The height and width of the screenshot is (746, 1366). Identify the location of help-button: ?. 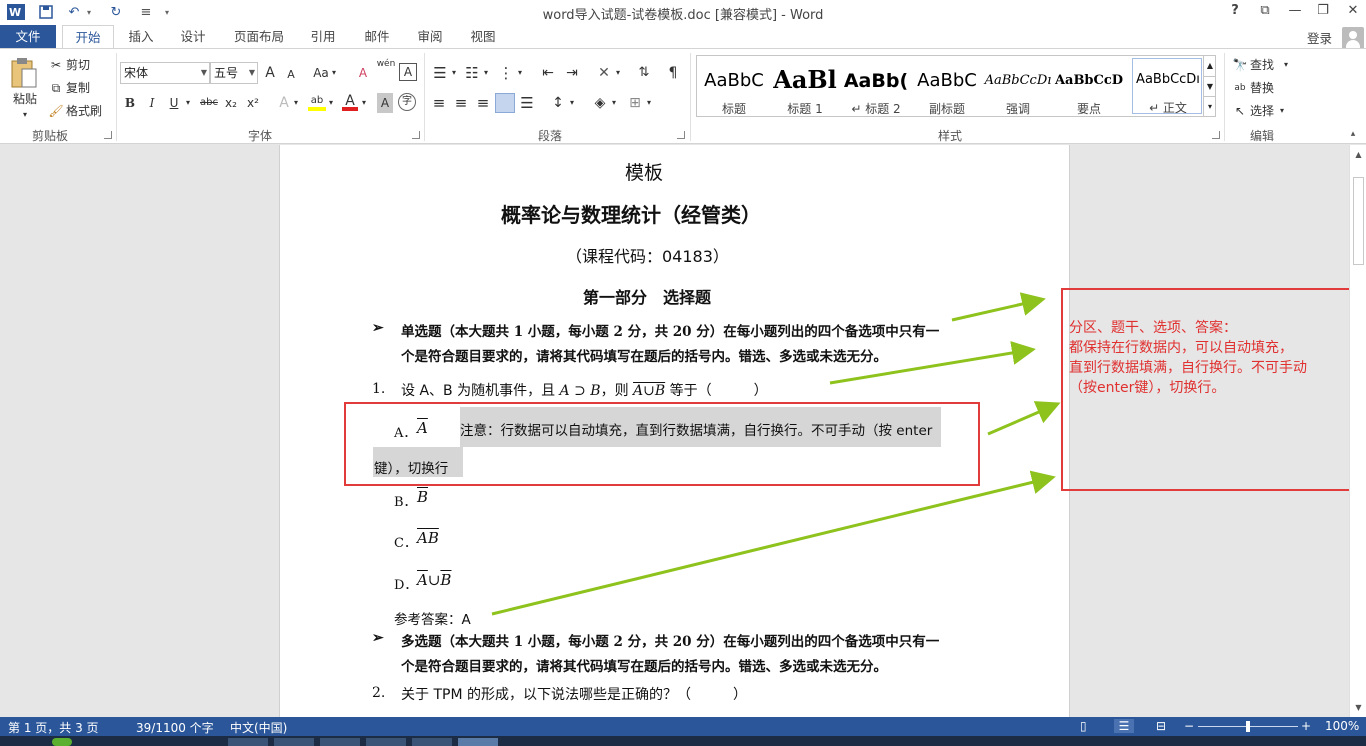
(1235, 12).